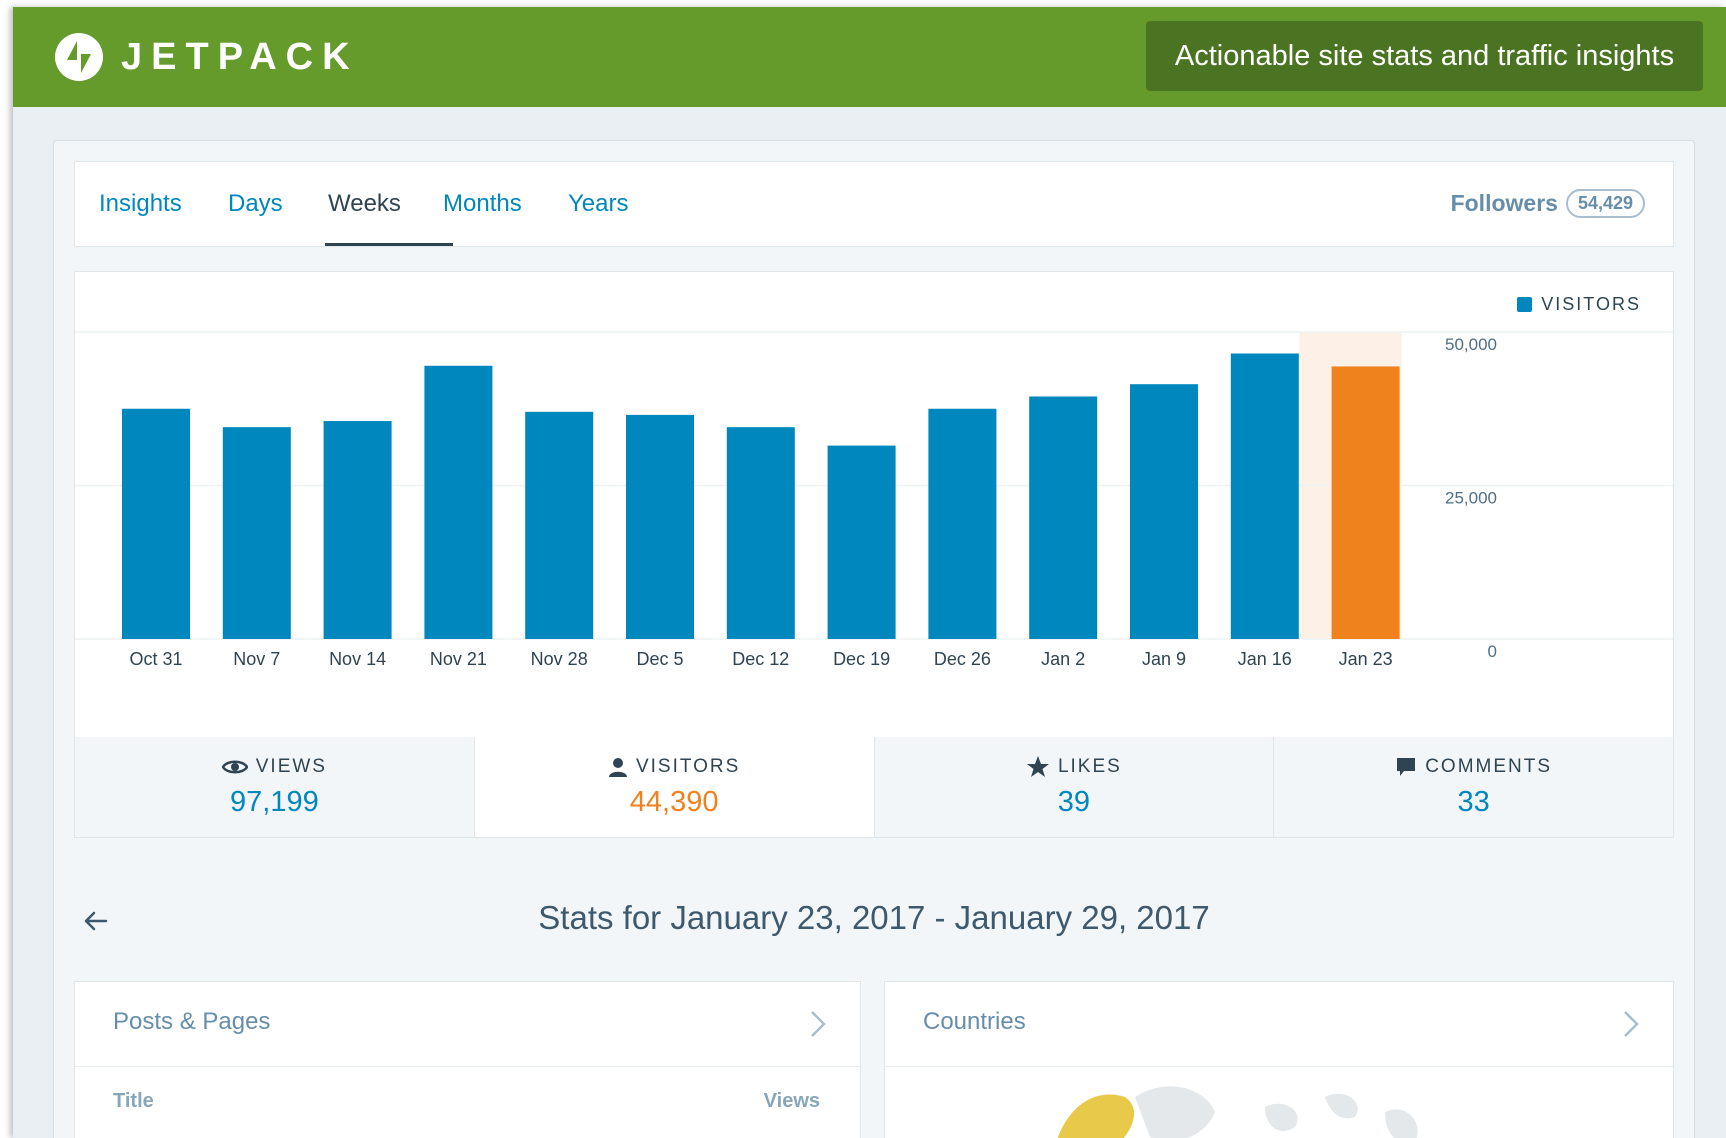  Describe the element at coordinates (357, 659) in the screenshot. I see `x-tick-label: Nov 14` at that location.